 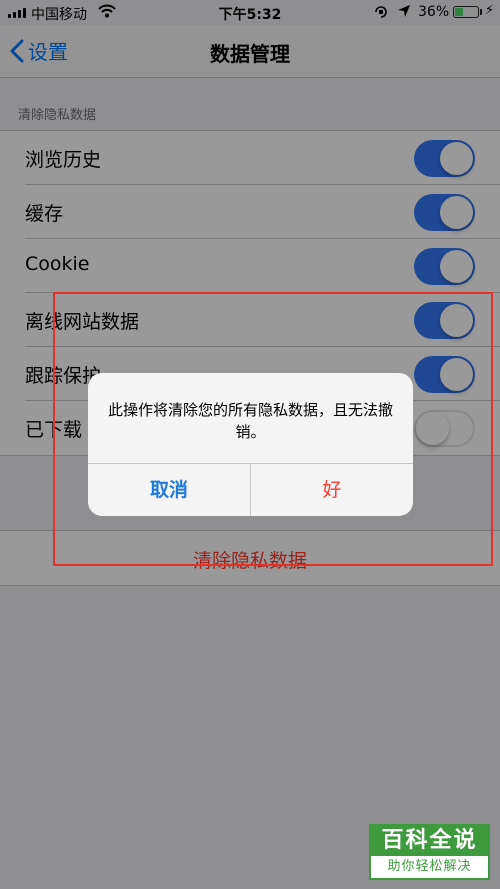 I want to click on watermark-logo: 百科全说 助你轻松解决, so click(x=429, y=852).